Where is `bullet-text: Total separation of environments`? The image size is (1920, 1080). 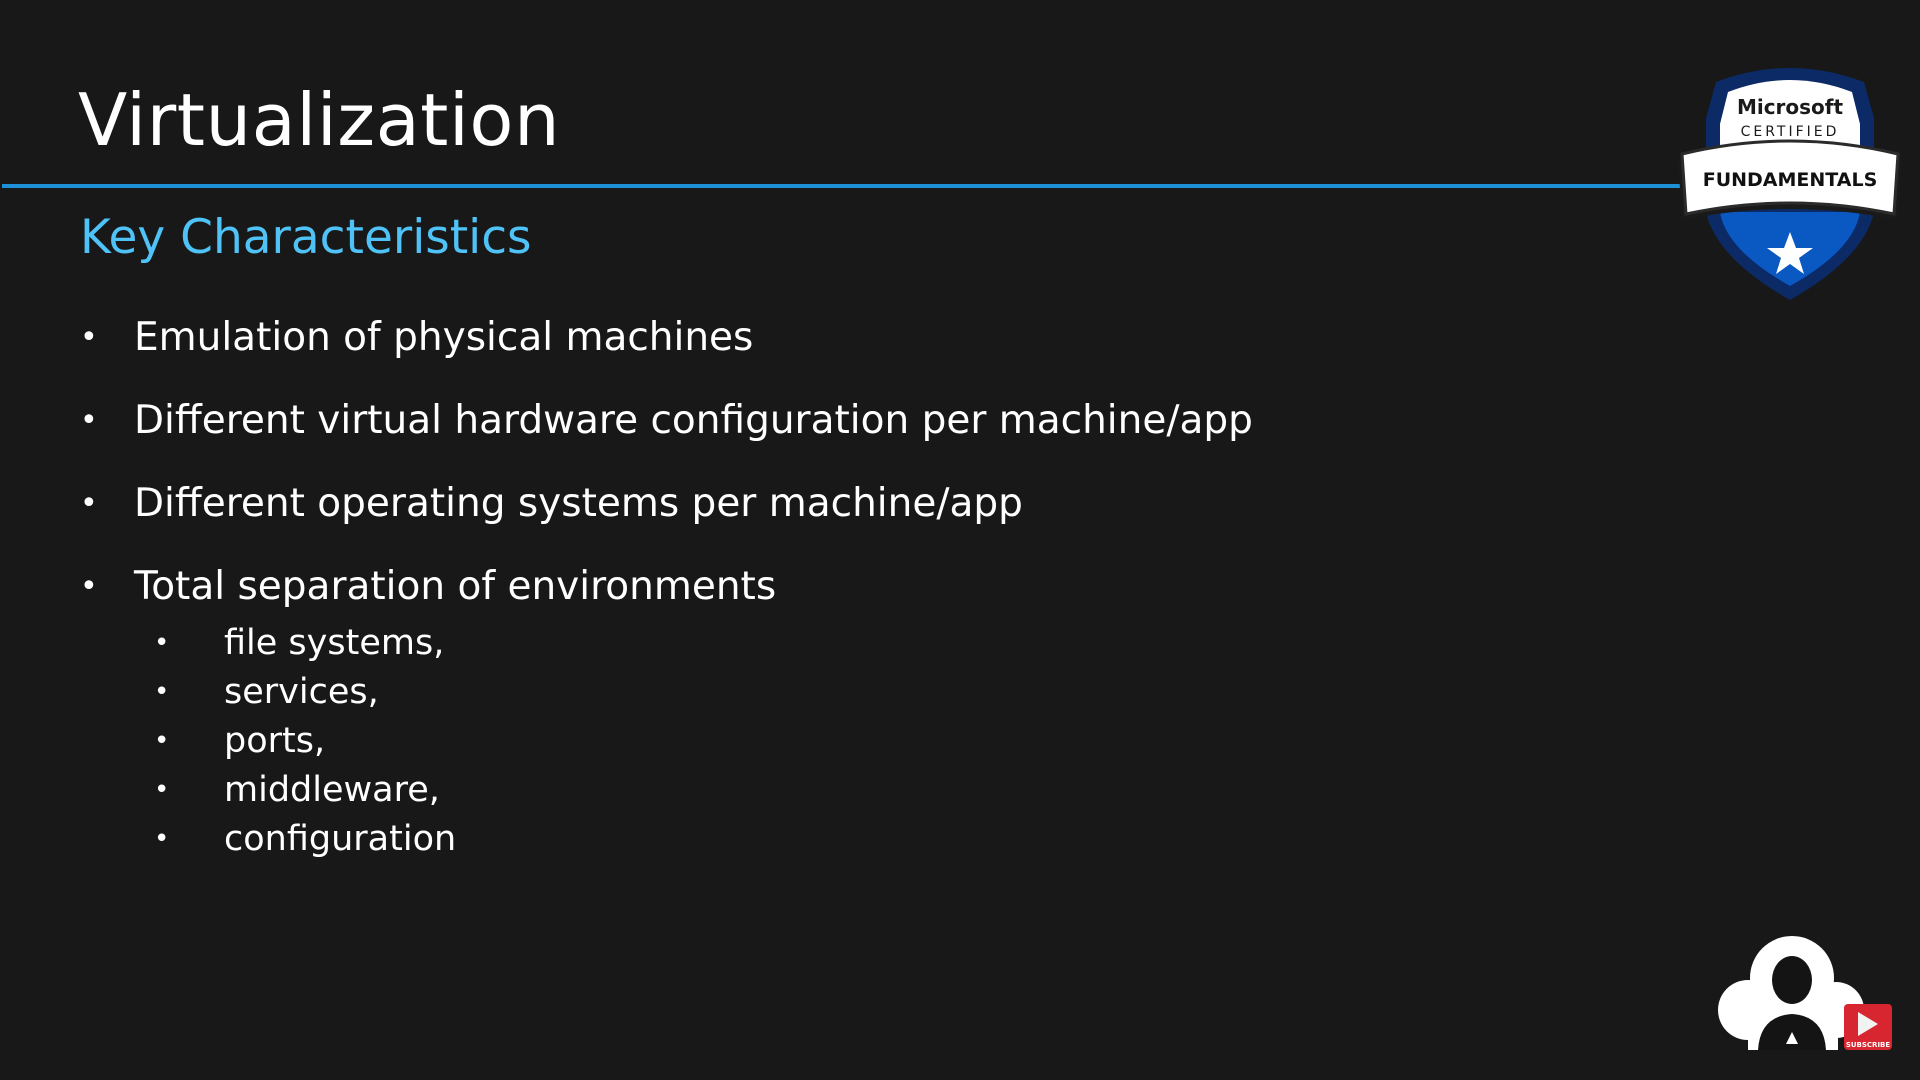
bullet-text: Total separation of environments is located at coordinates (455, 586).